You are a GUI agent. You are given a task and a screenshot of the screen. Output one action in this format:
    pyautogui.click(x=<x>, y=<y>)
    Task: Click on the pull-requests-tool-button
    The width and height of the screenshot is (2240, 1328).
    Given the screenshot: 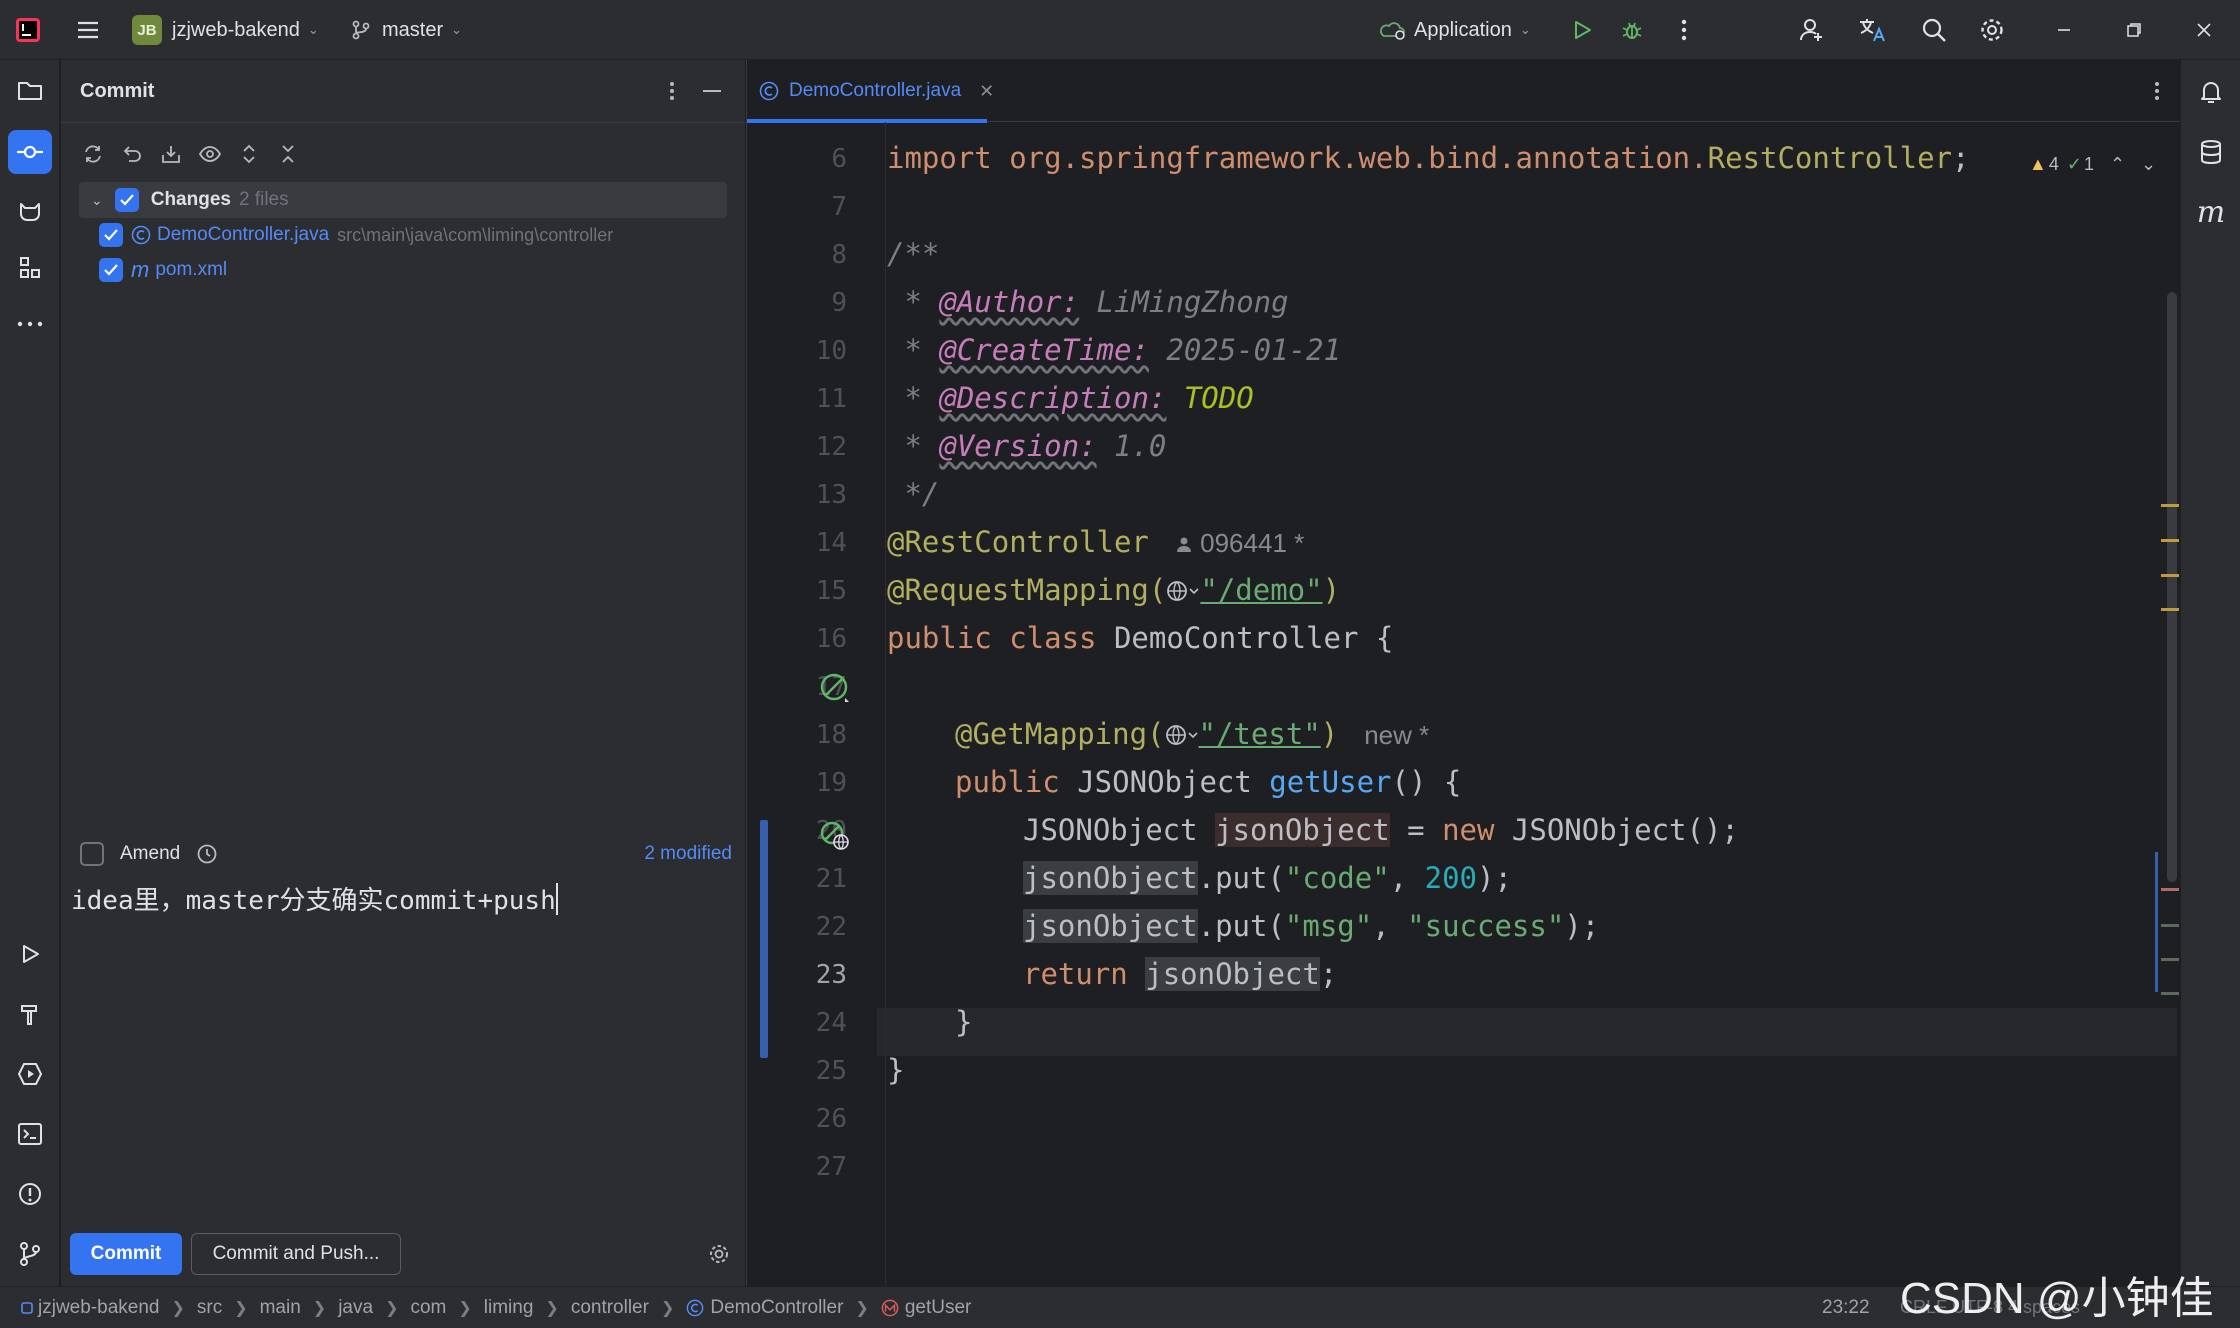 What is the action you would take?
    pyautogui.click(x=30, y=212)
    